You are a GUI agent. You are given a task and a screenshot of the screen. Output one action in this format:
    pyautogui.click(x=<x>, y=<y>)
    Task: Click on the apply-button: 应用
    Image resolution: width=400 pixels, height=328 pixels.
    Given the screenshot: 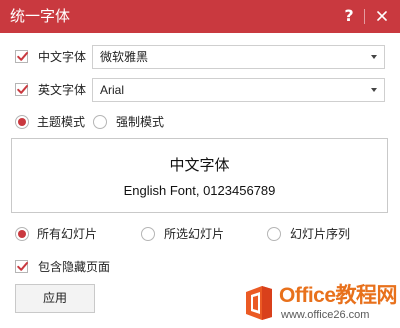 What is the action you would take?
    pyautogui.click(x=55, y=298)
    